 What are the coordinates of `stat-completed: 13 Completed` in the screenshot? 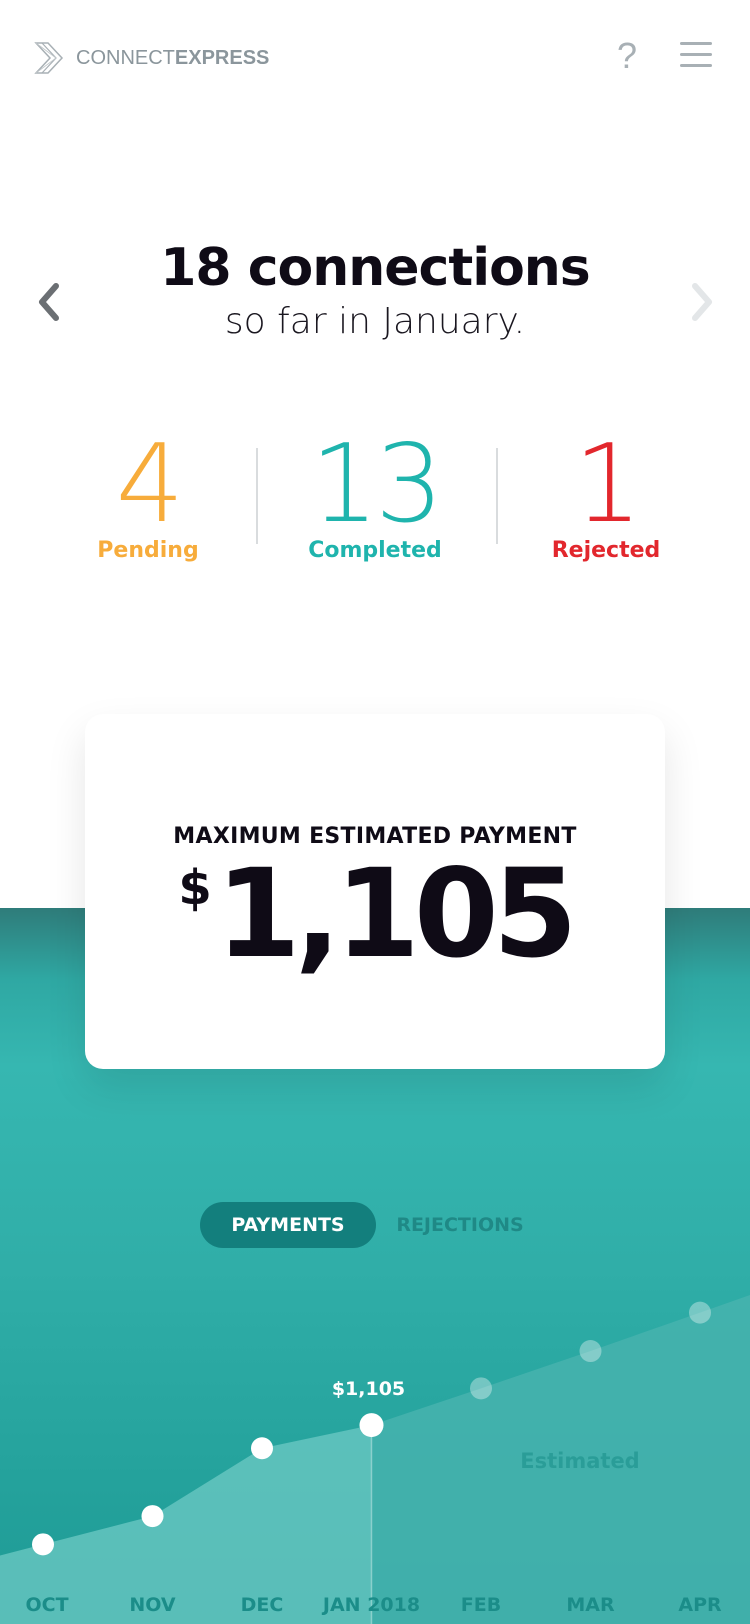 It's located at (375, 493).